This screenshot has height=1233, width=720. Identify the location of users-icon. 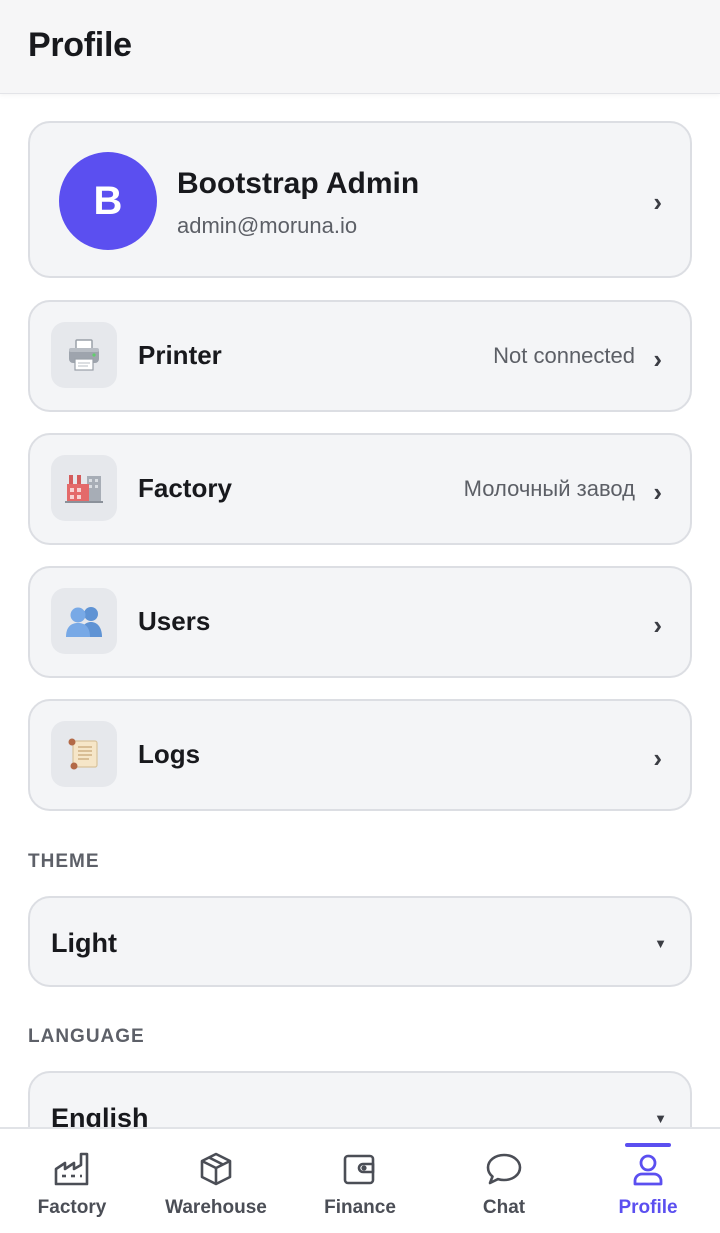
(84, 621).